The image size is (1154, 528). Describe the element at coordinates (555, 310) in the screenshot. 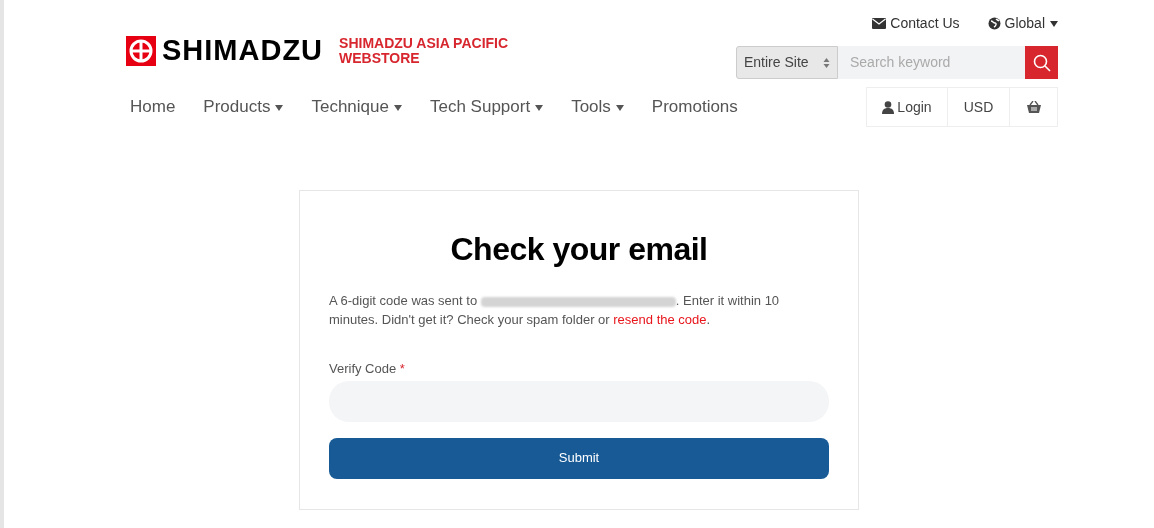

I see `message-text: A 6-digit code was sent to . Enter it within 10 minutes. Didn't get it? Check your spam folder or resend the code.` at that location.